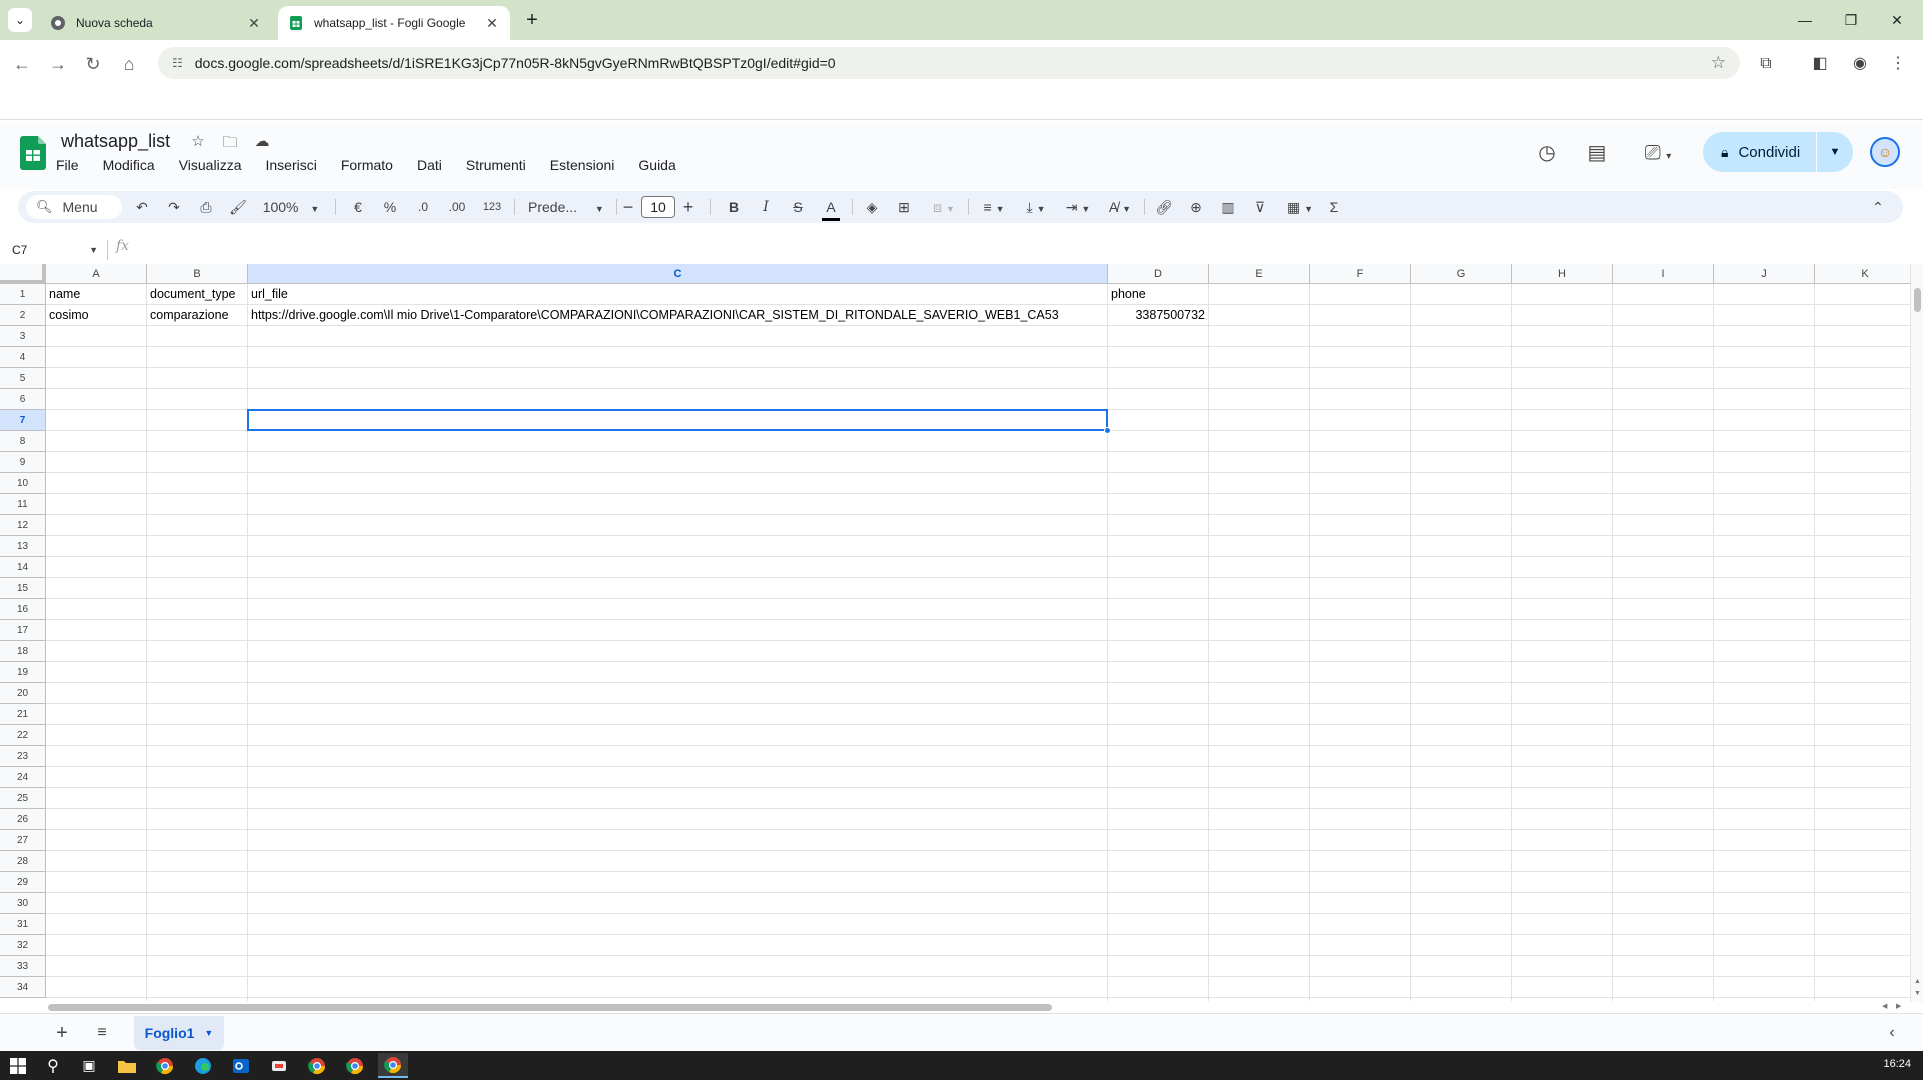 This screenshot has height=1080, width=1923. What do you see at coordinates (429, 167) in the screenshot?
I see `menu-dati: Dati` at bounding box center [429, 167].